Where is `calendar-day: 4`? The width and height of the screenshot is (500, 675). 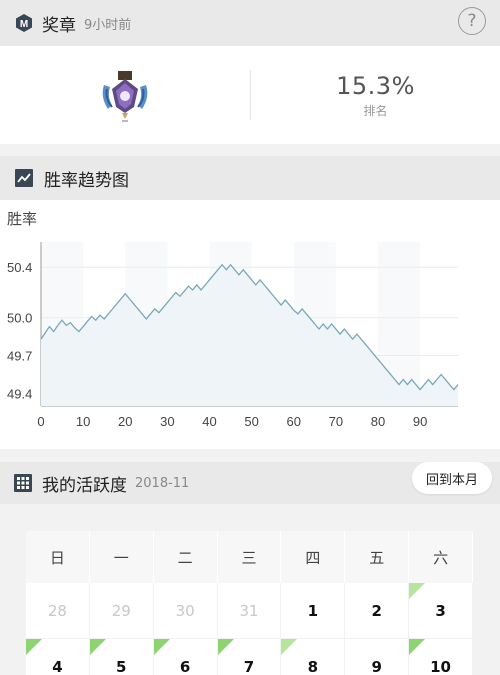 calendar-day: 4 is located at coordinates (58, 657).